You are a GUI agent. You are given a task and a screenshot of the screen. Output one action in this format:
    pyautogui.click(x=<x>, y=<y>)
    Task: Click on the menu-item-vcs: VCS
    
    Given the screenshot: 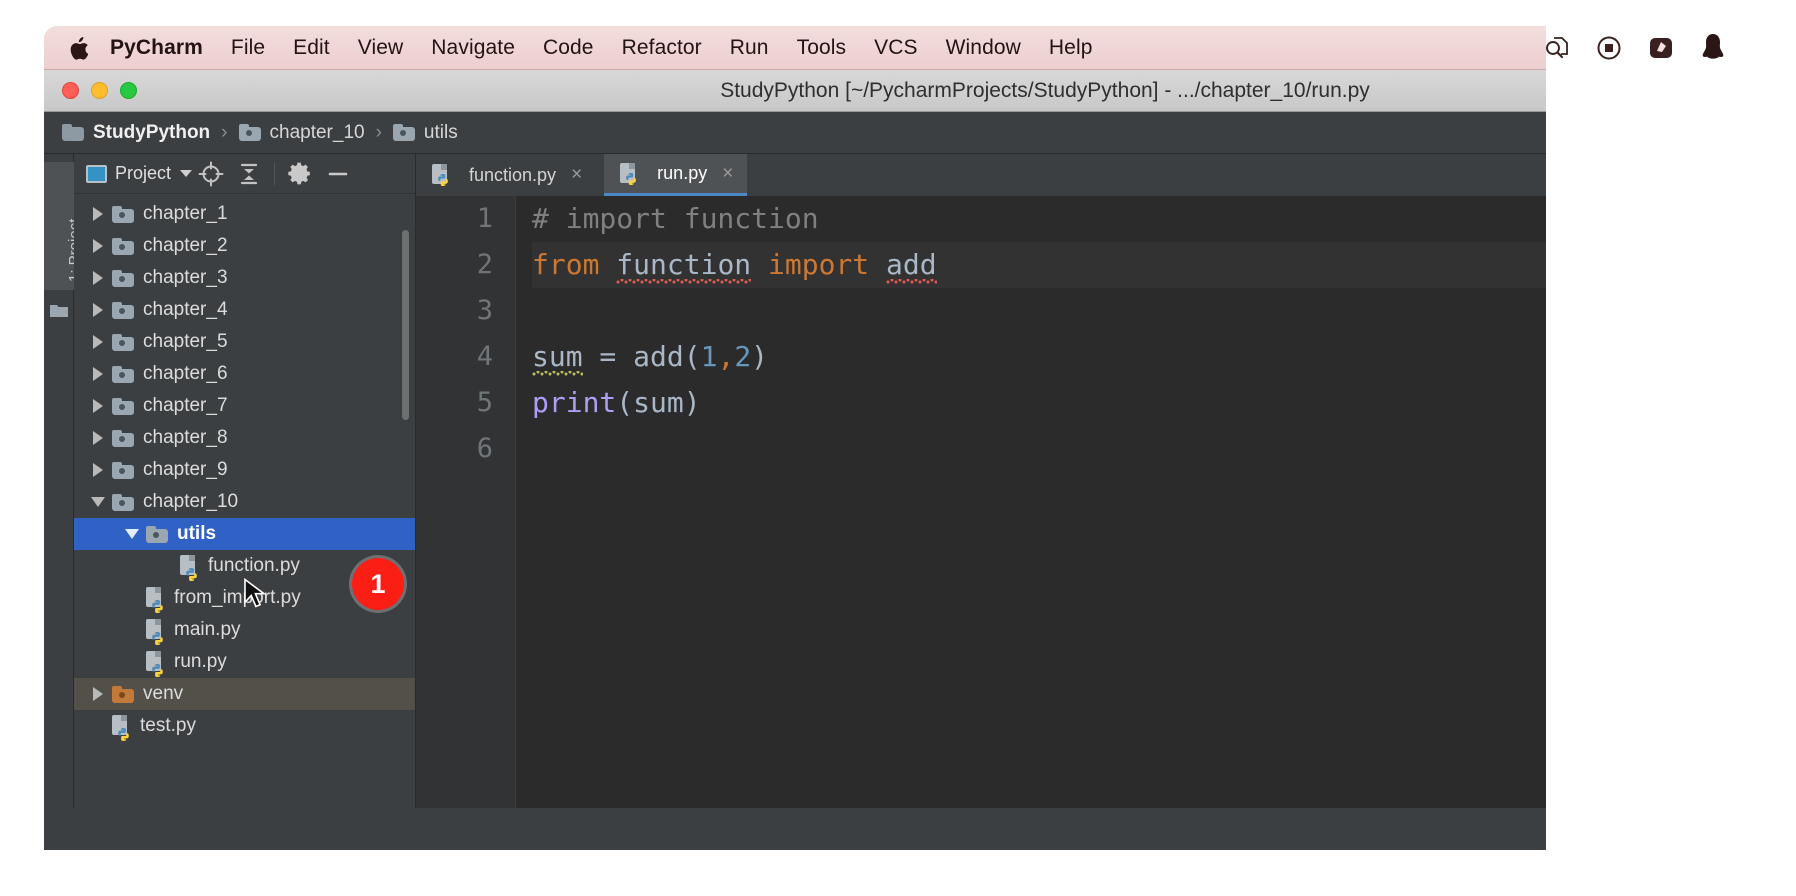 What is the action you would take?
    pyautogui.click(x=895, y=48)
    